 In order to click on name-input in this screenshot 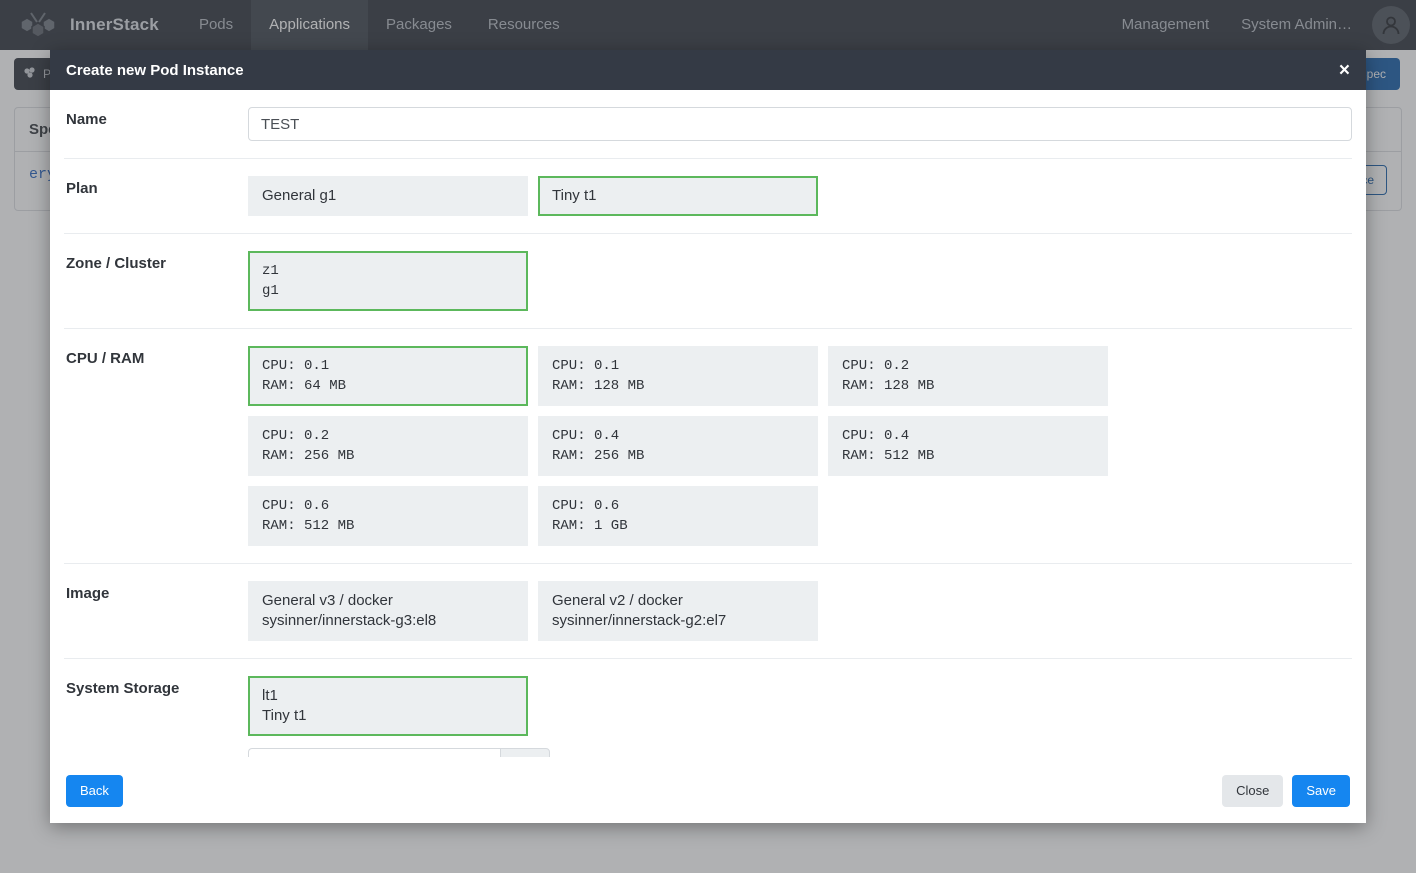, I will do `click(800, 124)`.